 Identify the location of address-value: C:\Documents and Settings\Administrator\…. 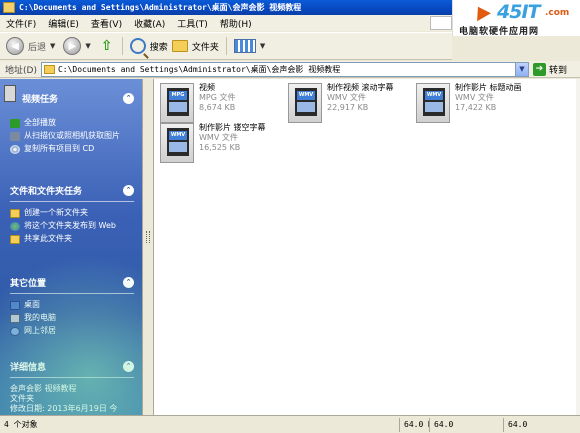
(199, 69).